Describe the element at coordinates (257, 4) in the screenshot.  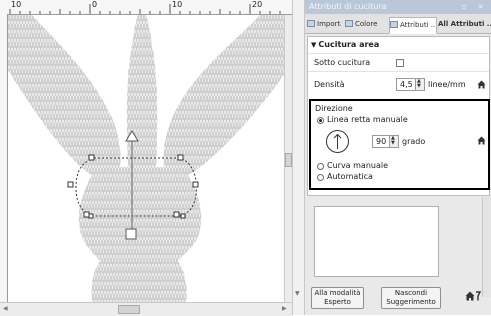
I see `ruler-label: 20` at that location.